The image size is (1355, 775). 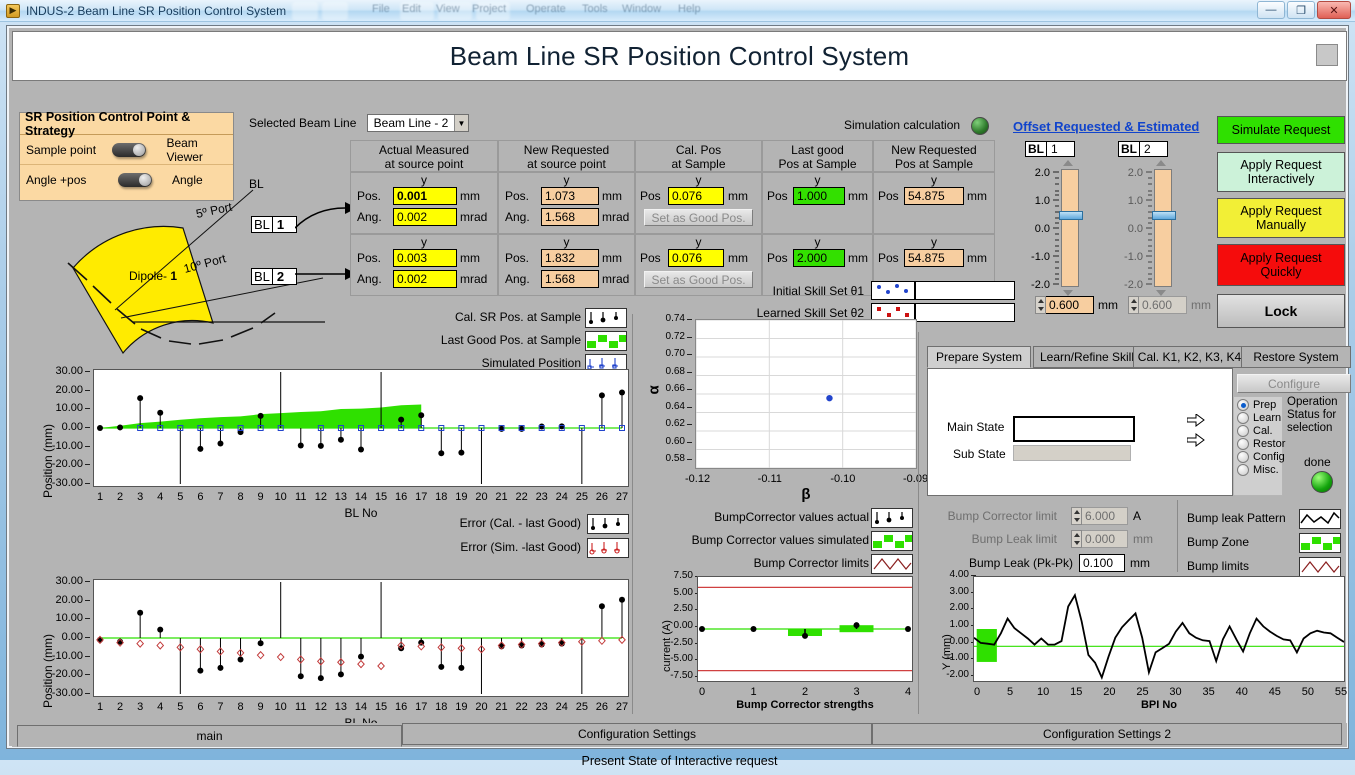 I want to click on banner-knob, so click(x=1327, y=55).